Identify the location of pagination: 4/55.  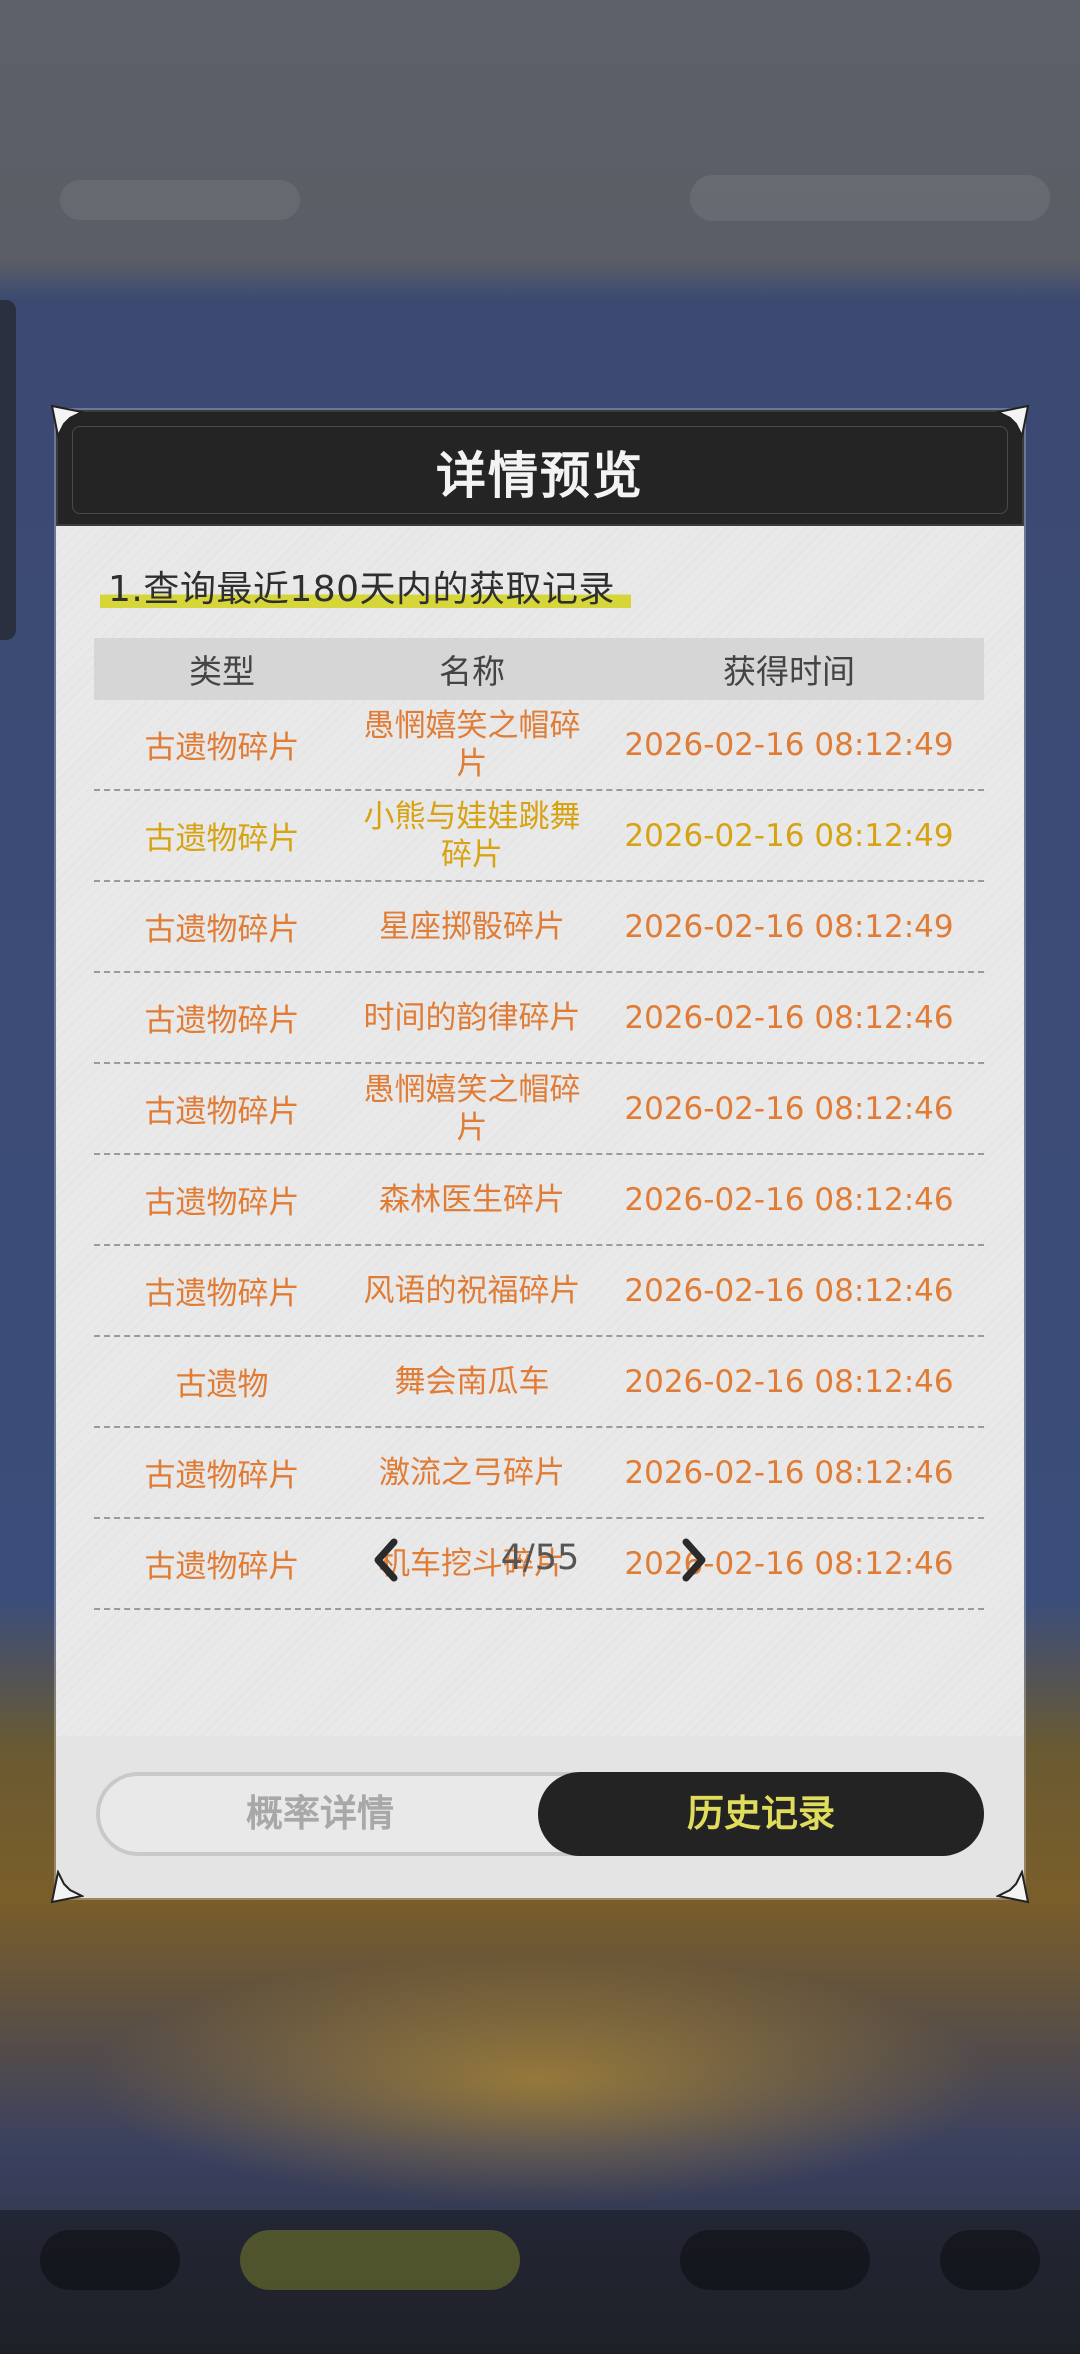
(540, 1561).